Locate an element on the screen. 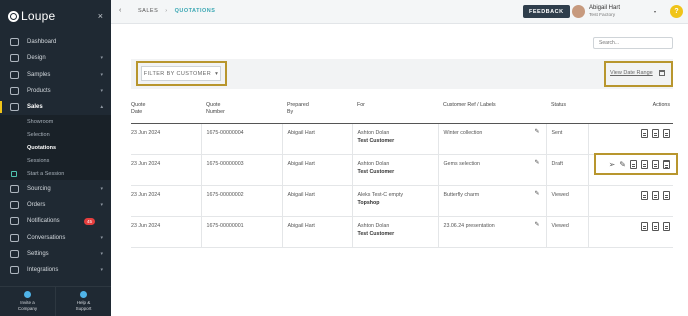 This screenshot has width=688, height=316. close-icon: × is located at coordinates (100, 16).